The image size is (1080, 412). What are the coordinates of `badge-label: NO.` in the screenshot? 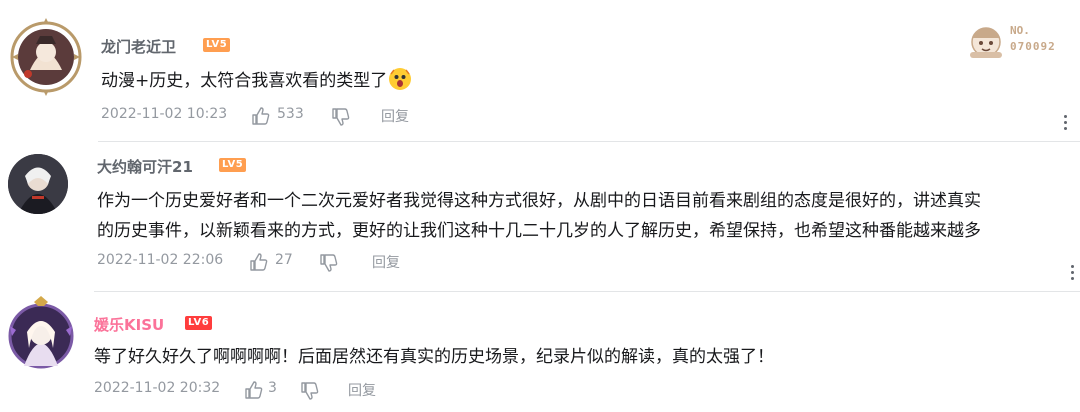 It's located at (1020, 30).